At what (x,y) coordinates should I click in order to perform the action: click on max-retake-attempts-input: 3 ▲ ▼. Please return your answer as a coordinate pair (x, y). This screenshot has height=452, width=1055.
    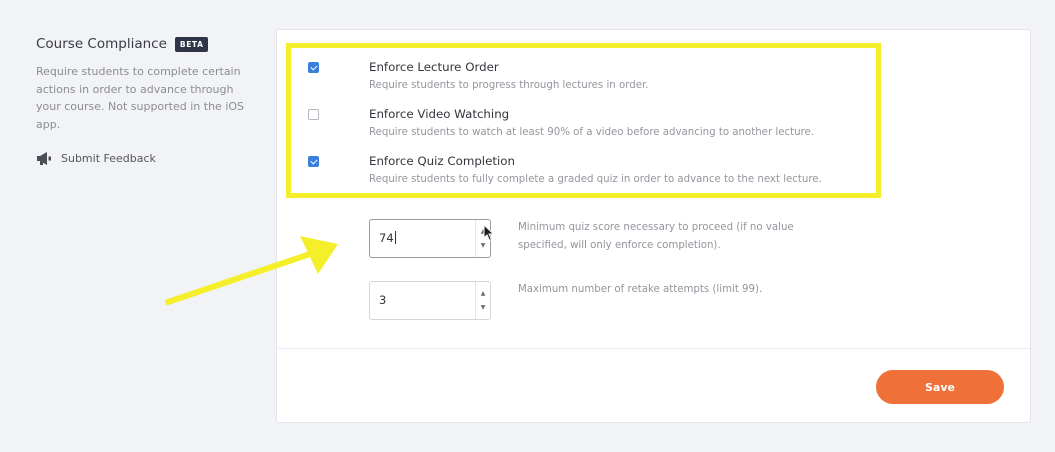
    Looking at the image, I should click on (430, 300).